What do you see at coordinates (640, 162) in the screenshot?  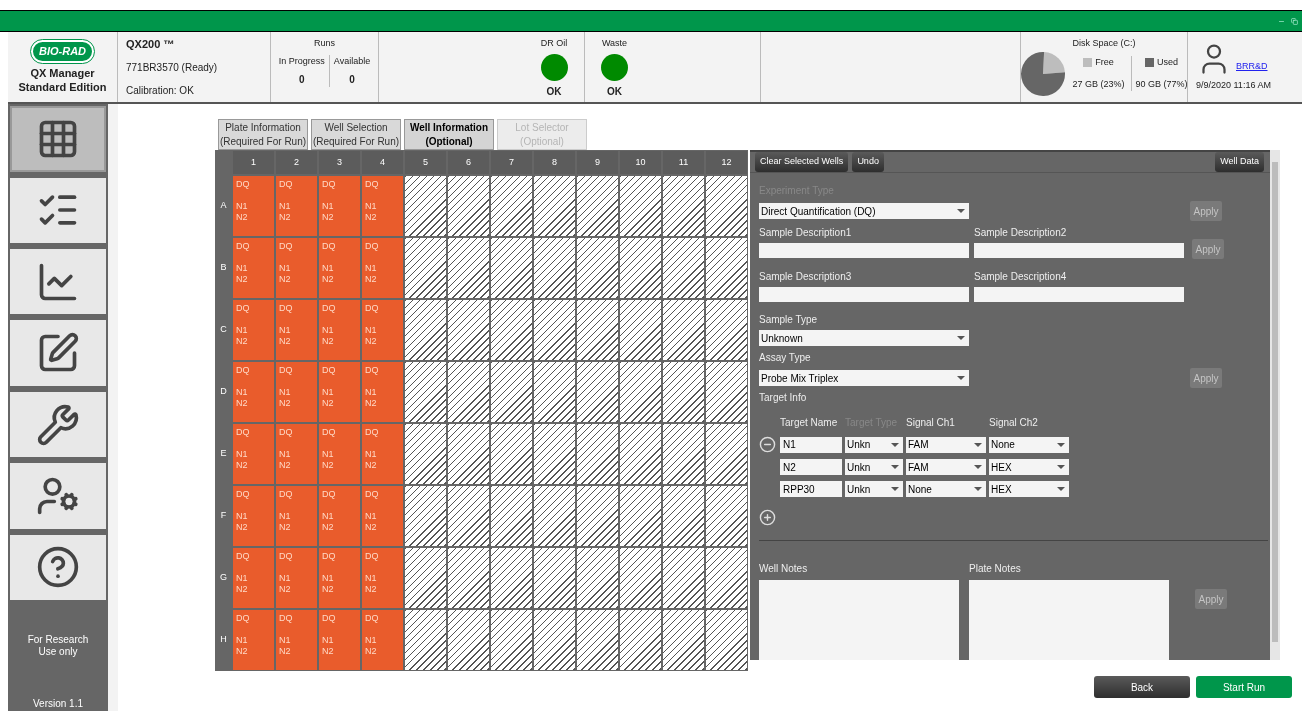 I see `column-header: 10` at bounding box center [640, 162].